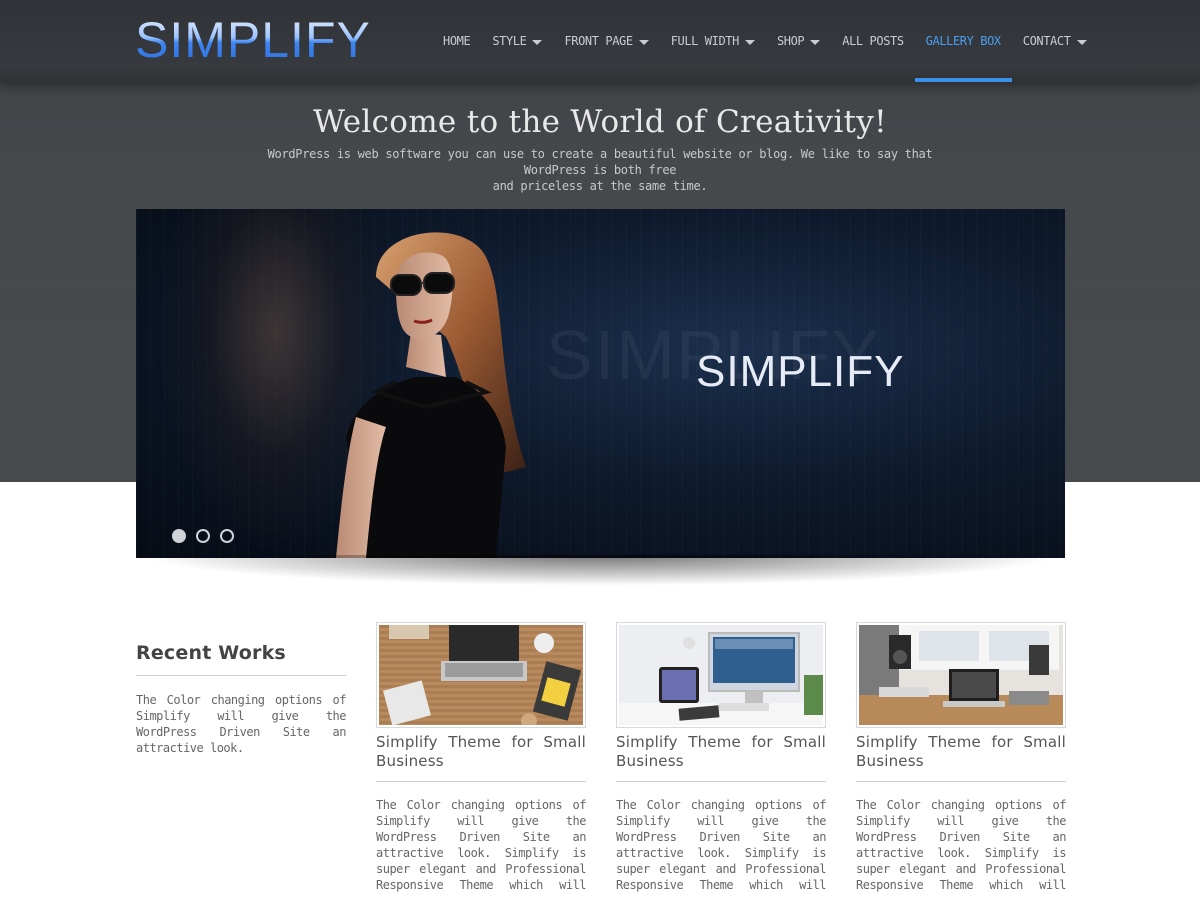 This screenshot has height=900, width=1200. I want to click on nav-label: STYLE, so click(509, 41).